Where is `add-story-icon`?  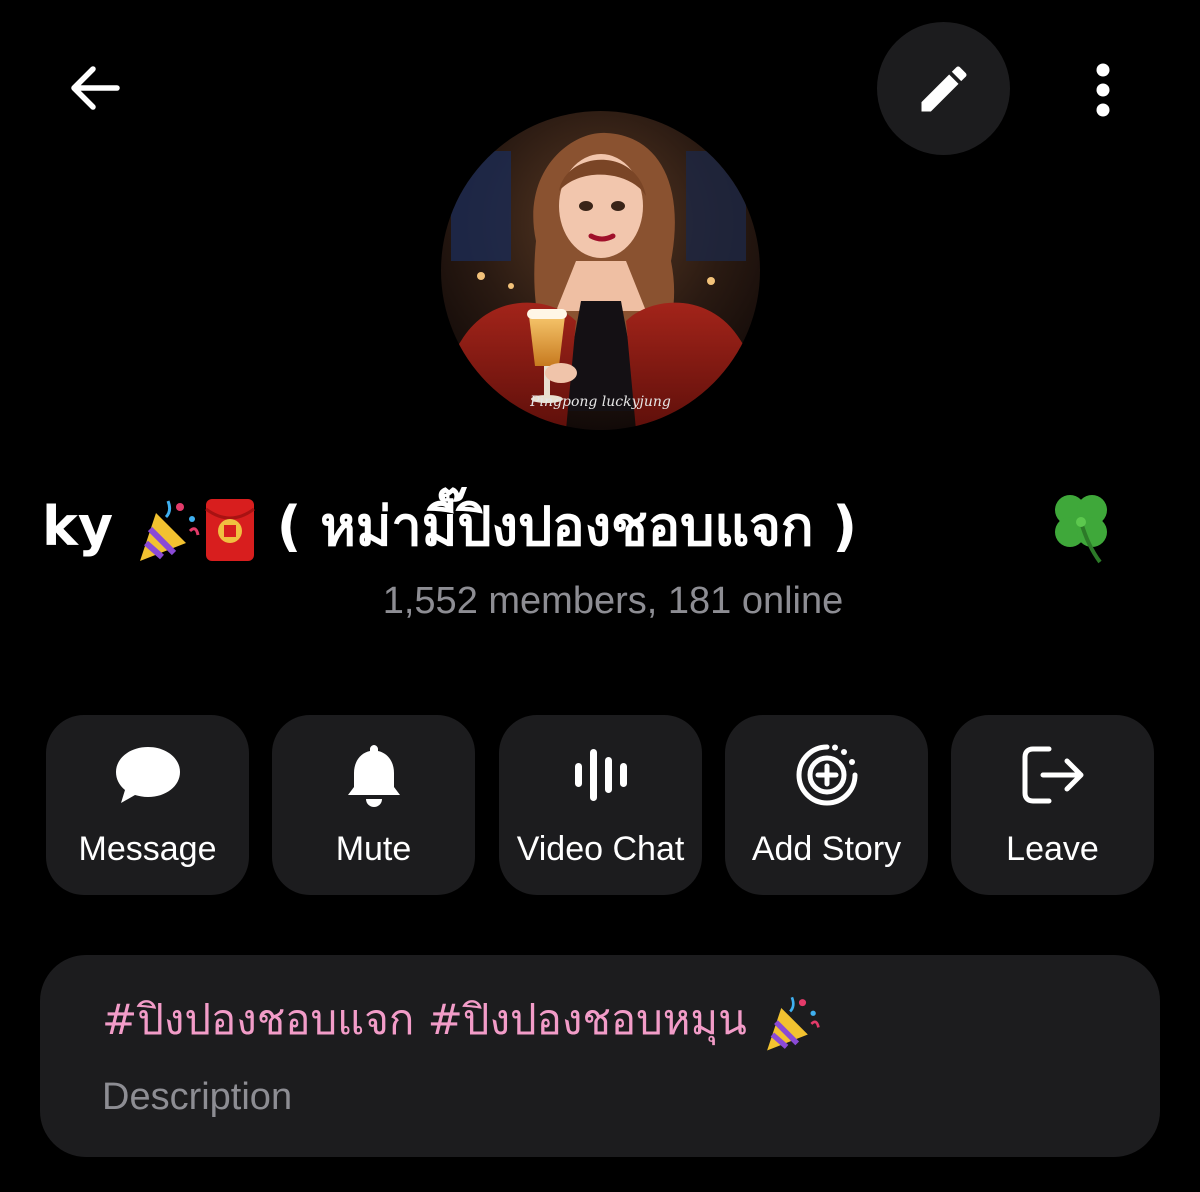 add-story-icon is located at coordinates (826, 775).